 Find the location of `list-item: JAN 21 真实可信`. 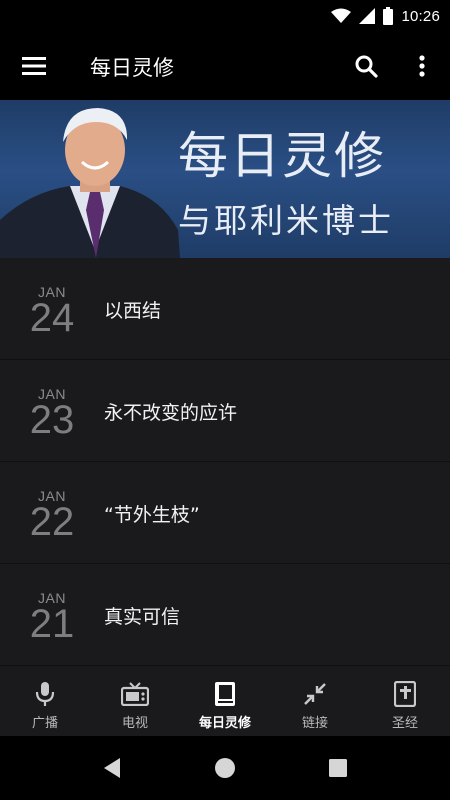

list-item: JAN 21 真实可信 is located at coordinates (225, 615).